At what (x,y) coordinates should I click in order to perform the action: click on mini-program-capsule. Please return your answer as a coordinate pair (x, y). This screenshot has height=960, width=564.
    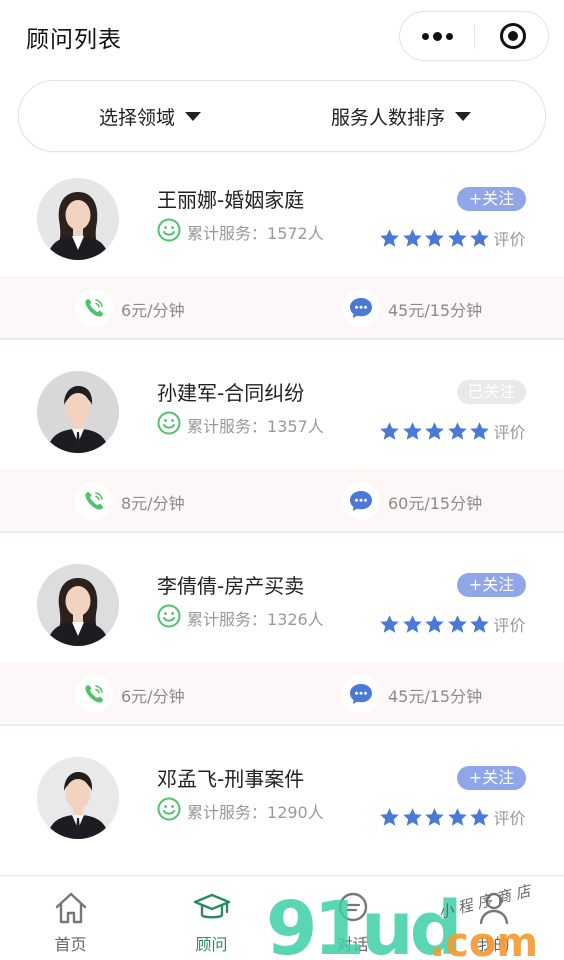
    Looking at the image, I should click on (474, 36).